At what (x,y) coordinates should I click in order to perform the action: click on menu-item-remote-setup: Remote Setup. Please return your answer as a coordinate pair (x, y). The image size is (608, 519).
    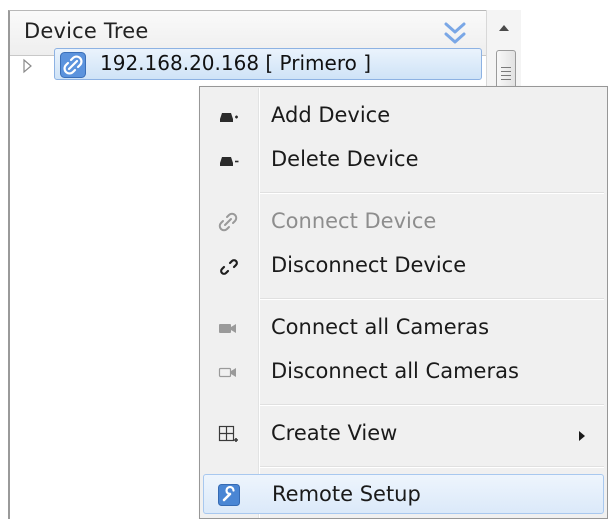
    Looking at the image, I should click on (403, 494).